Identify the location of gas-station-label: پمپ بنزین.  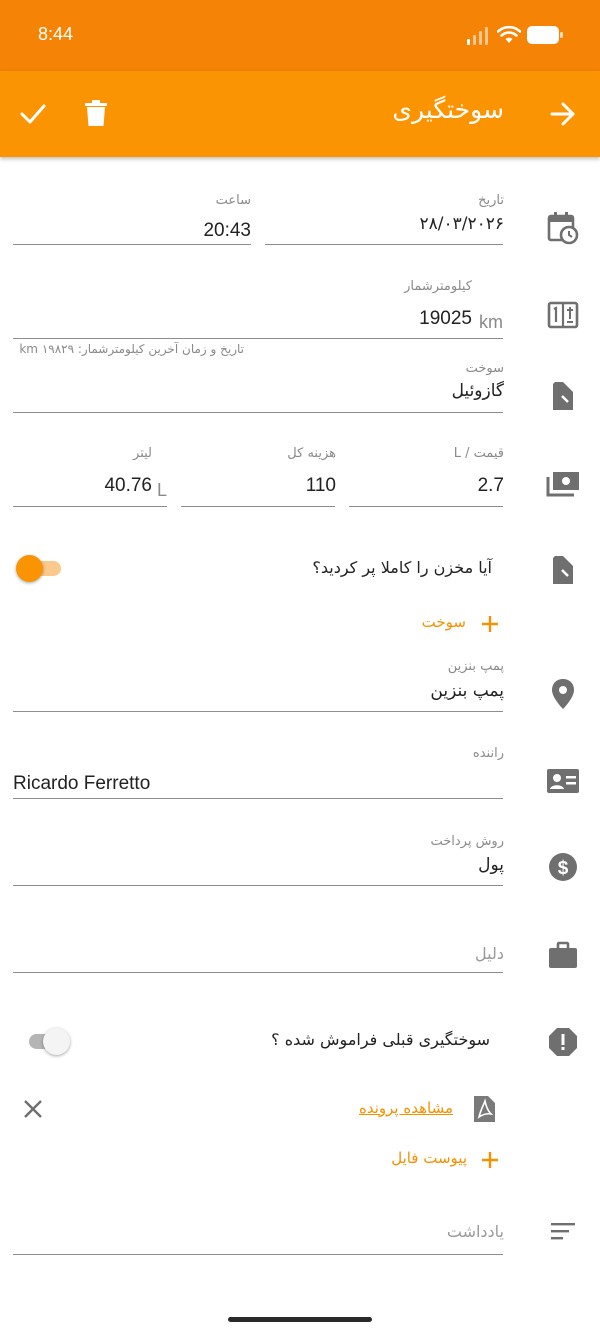
(475, 666).